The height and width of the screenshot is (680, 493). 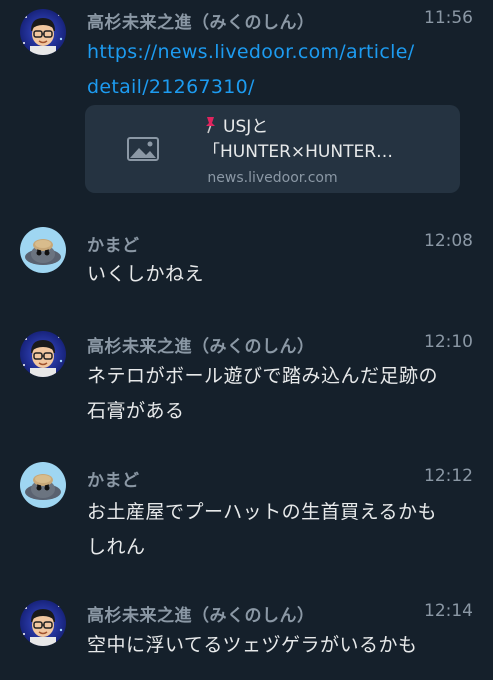 I want to click on image-placeholder-icon, so click(x=143, y=149).